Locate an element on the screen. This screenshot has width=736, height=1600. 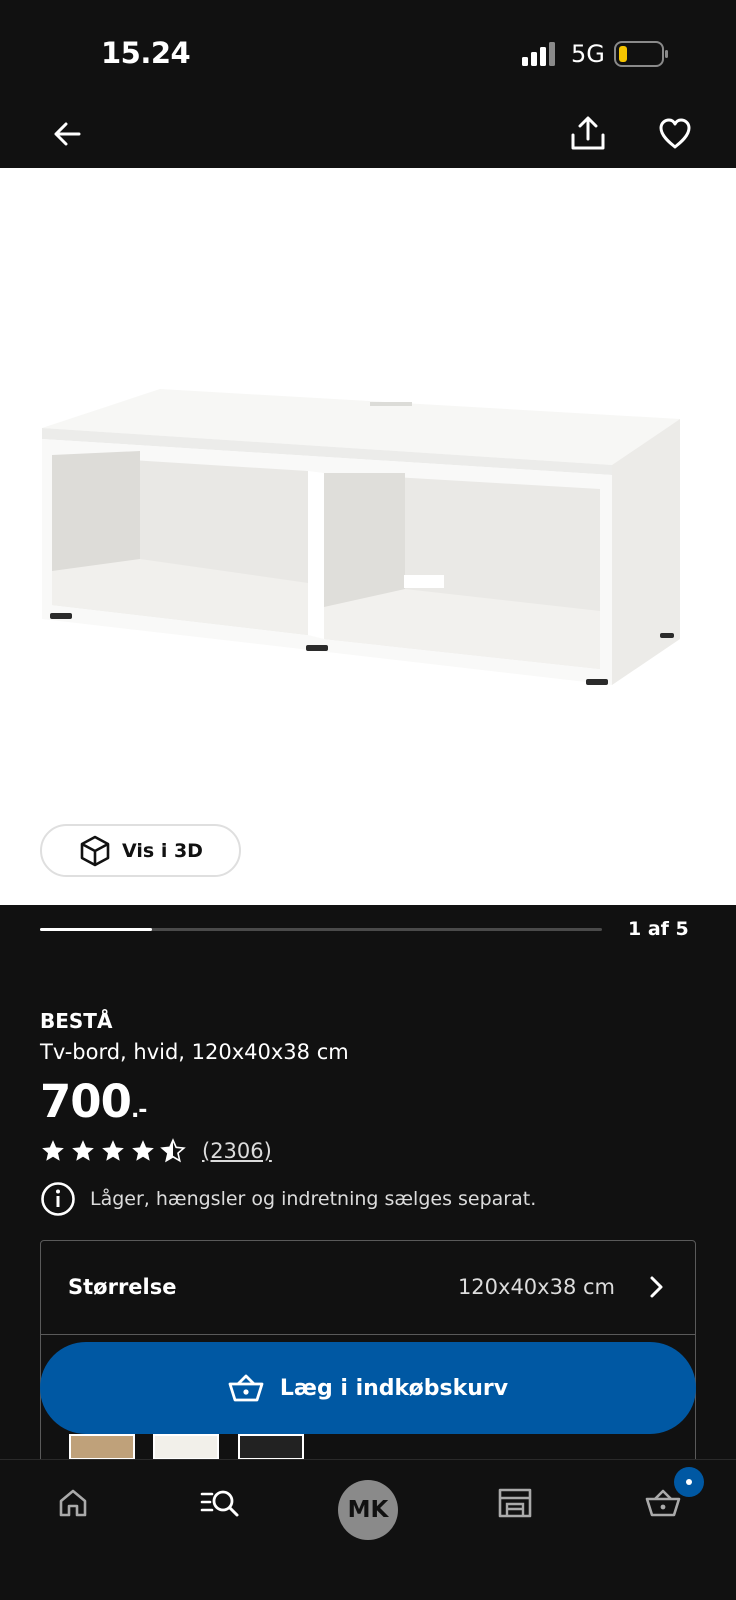
product-brand: BESTÅ is located at coordinates (76, 1021).